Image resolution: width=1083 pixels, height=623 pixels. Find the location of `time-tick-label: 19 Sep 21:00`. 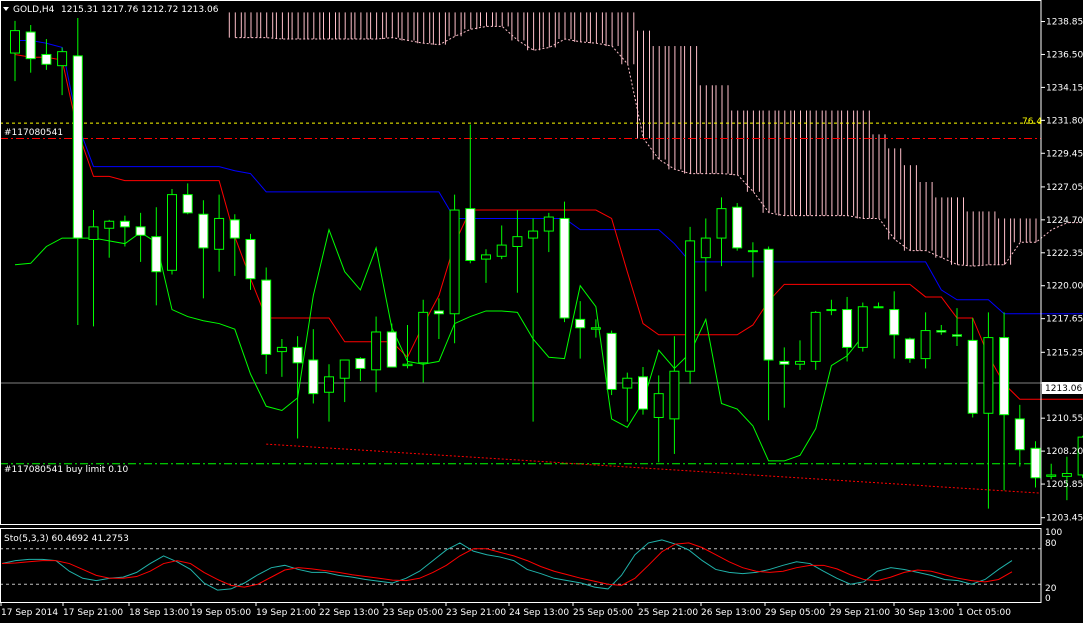

time-tick-label: 19 Sep 21:00 is located at coordinates (286, 613).